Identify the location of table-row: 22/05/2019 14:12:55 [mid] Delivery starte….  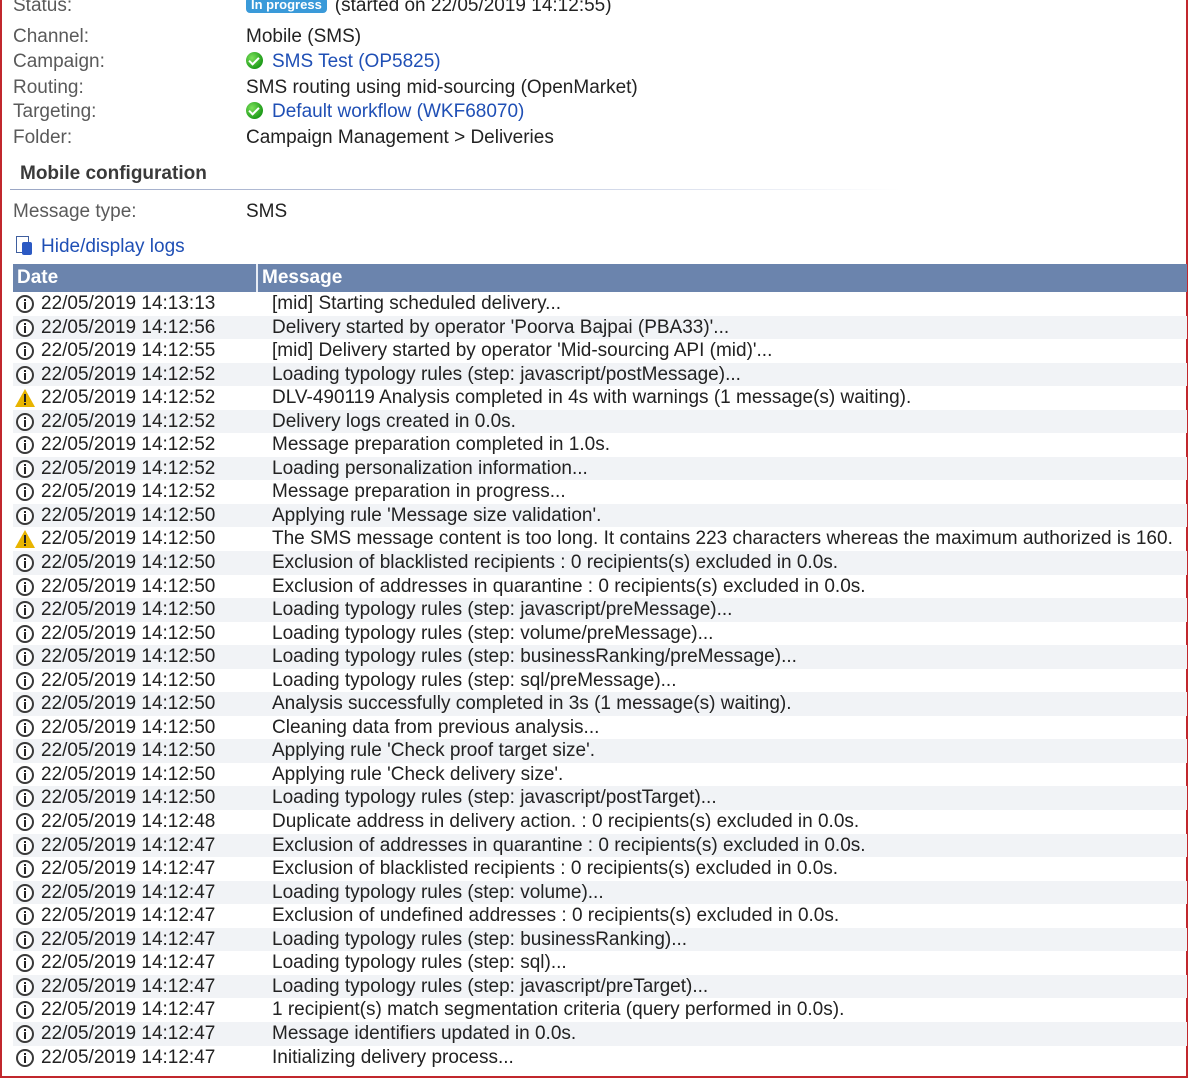
(600, 351).